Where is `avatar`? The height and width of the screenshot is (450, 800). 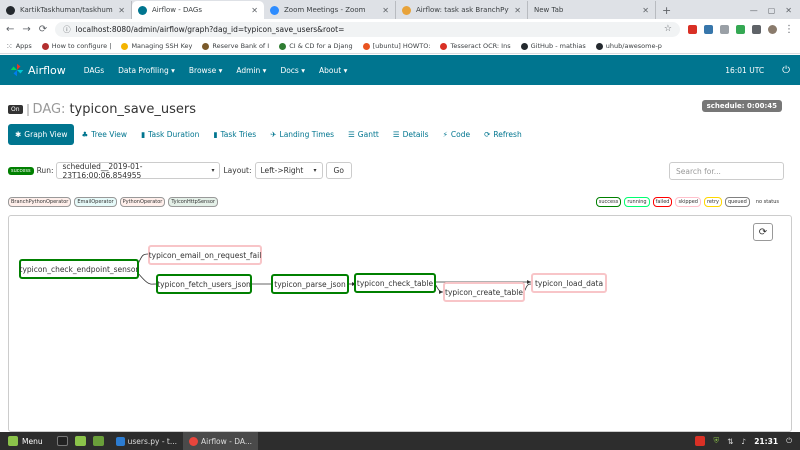
avatar is located at coordinates (772, 29).